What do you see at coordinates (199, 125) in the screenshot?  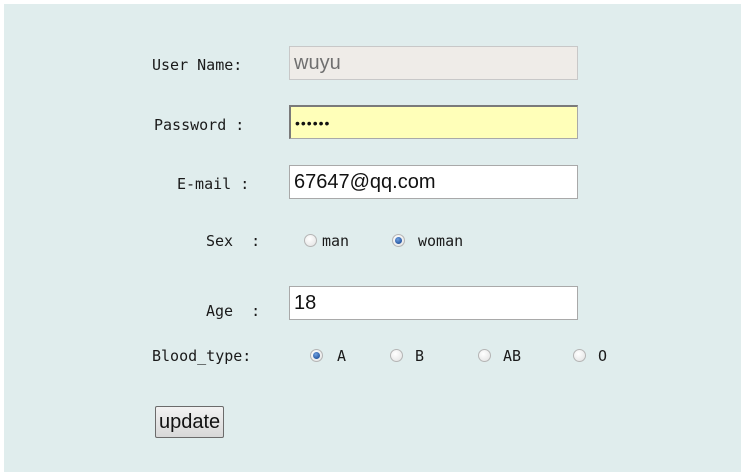 I see `password-label: Password :` at bounding box center [199, 125].